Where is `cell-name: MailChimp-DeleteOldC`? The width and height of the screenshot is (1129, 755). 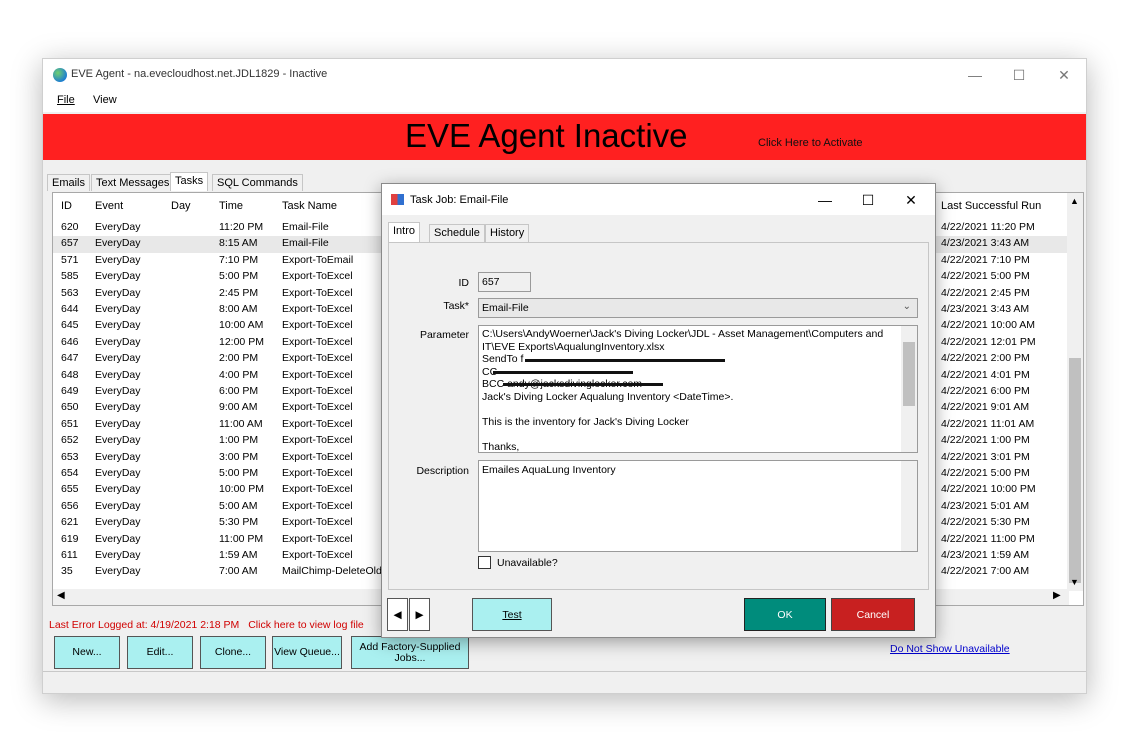 cell-name: MailChimp-DeleteOldC is located at coordinates (332, 571).